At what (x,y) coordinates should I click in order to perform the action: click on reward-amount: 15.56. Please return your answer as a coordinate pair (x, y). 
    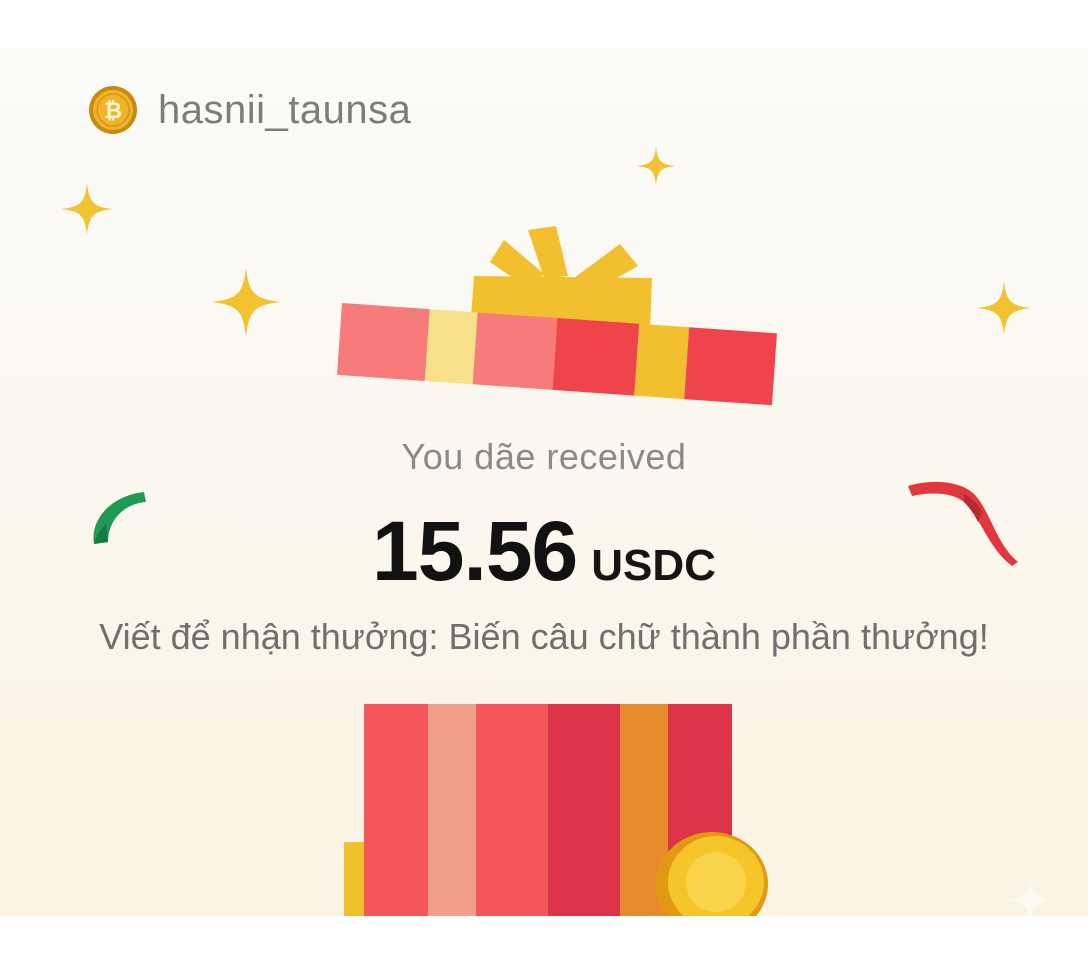
    Looking at the image, I should click on (475, 551).